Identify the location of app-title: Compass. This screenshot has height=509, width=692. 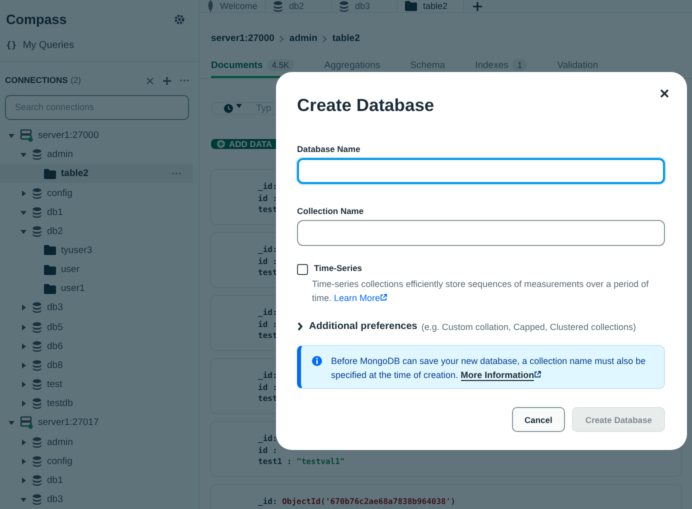
(36, 19).